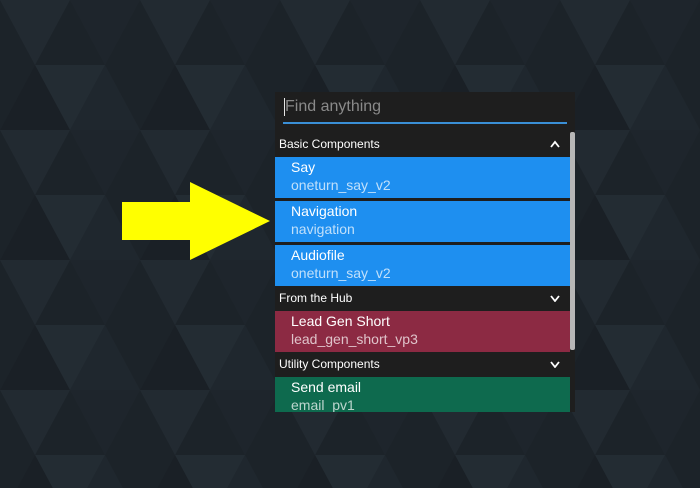  I want to click on item-title: Audiofile, so click(318, 255).